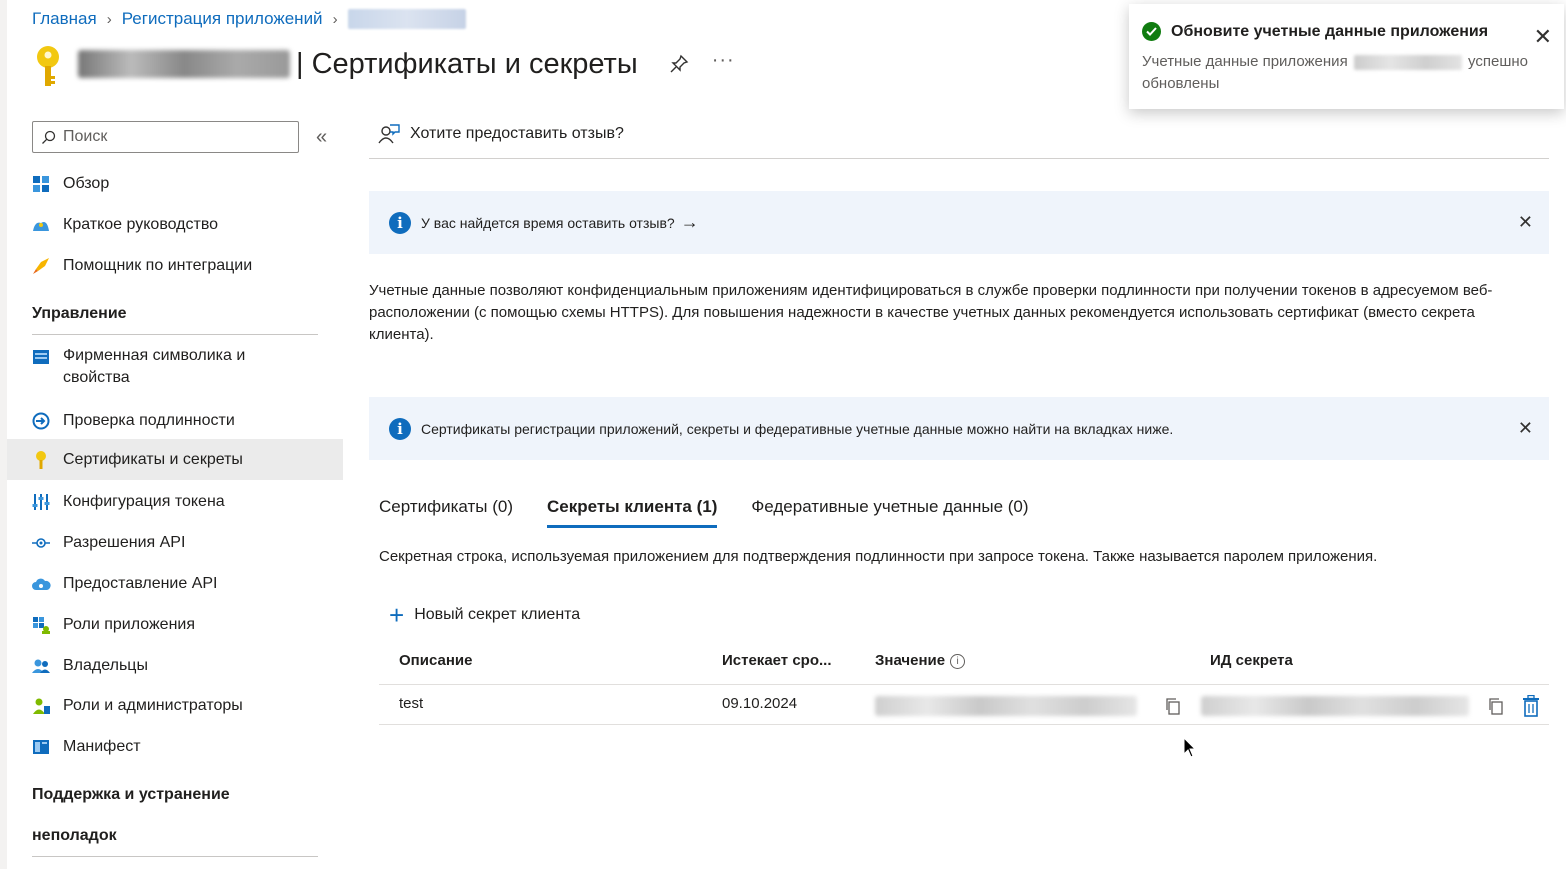 The height and width of the screenshot is (869, 1566). I want to click on app-name-redacted, so click(184, 64).